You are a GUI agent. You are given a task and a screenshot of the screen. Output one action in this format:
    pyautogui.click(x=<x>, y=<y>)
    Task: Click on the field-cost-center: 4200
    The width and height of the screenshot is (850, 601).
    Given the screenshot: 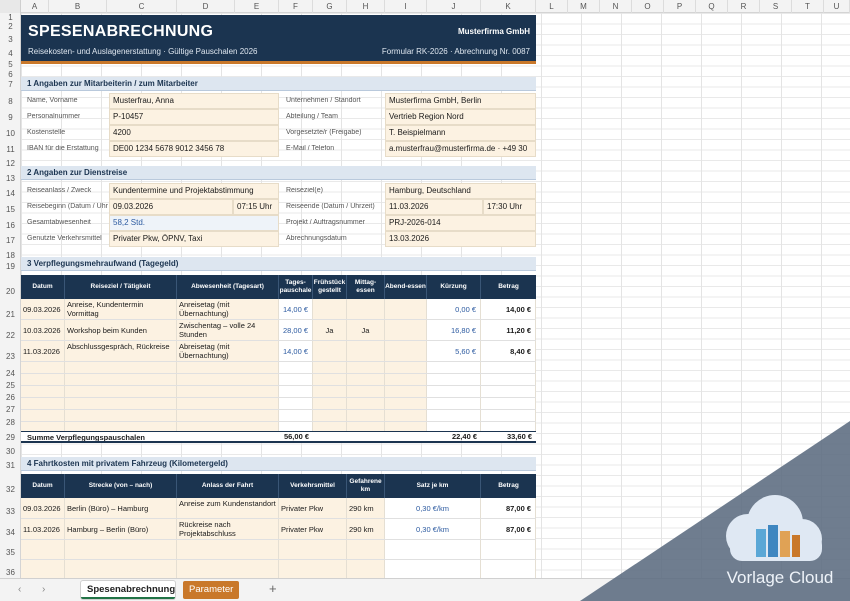 What is the action you would take?
    pyautogui.click(x=194, y=133)
    